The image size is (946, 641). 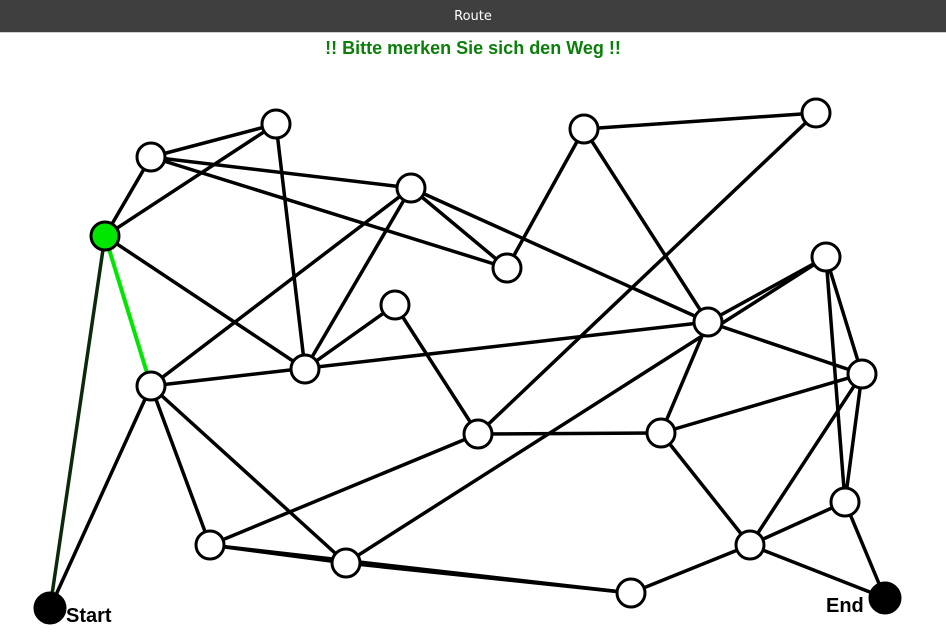 I want to click on start-label: Start, so click(x=89, y=616).